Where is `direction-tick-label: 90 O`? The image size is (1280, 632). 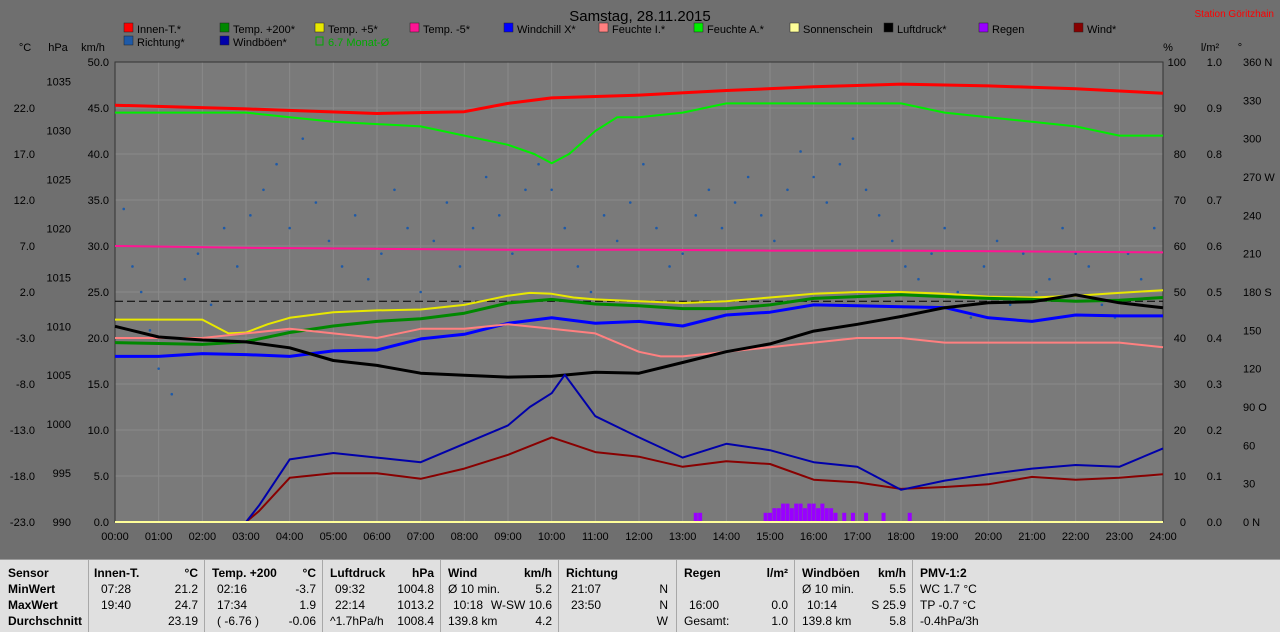 direction-tick-label: 90 O is located at coordinates (1255, 408).